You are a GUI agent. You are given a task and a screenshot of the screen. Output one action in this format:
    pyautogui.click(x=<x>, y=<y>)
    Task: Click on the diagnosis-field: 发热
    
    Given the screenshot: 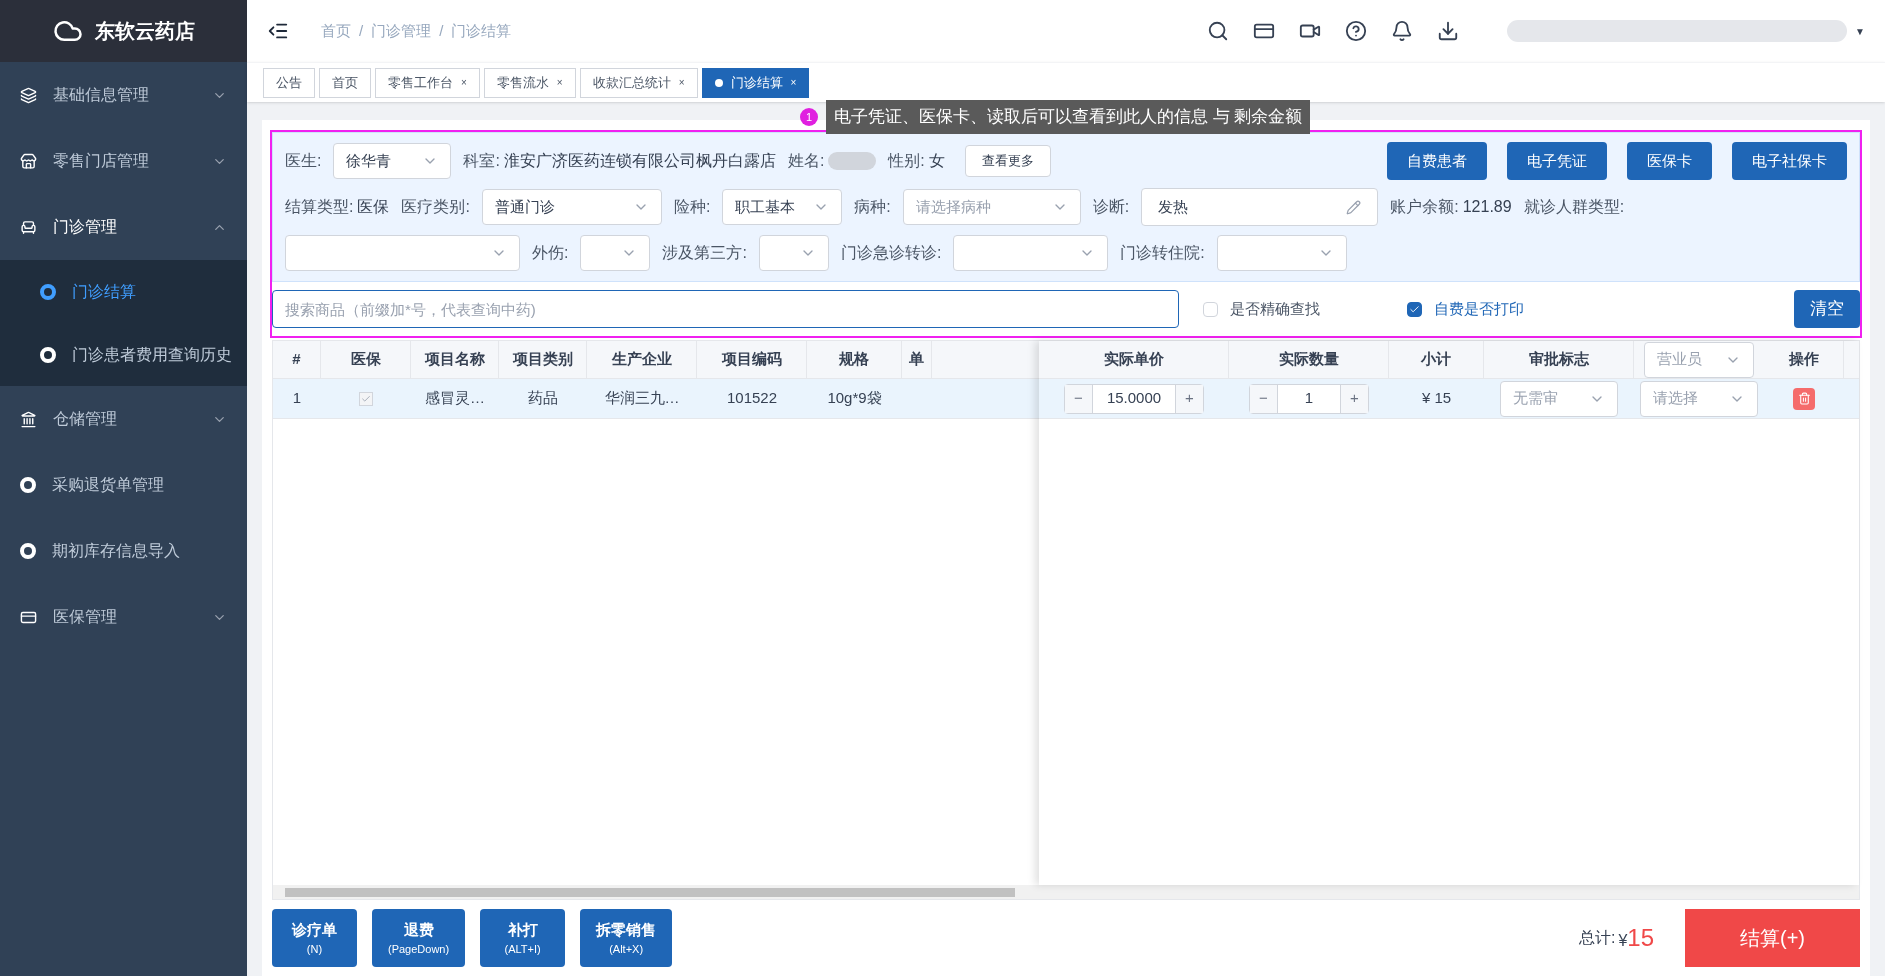 What is the action you would take?
    pyautogui.click(x=1260, y=207)
    